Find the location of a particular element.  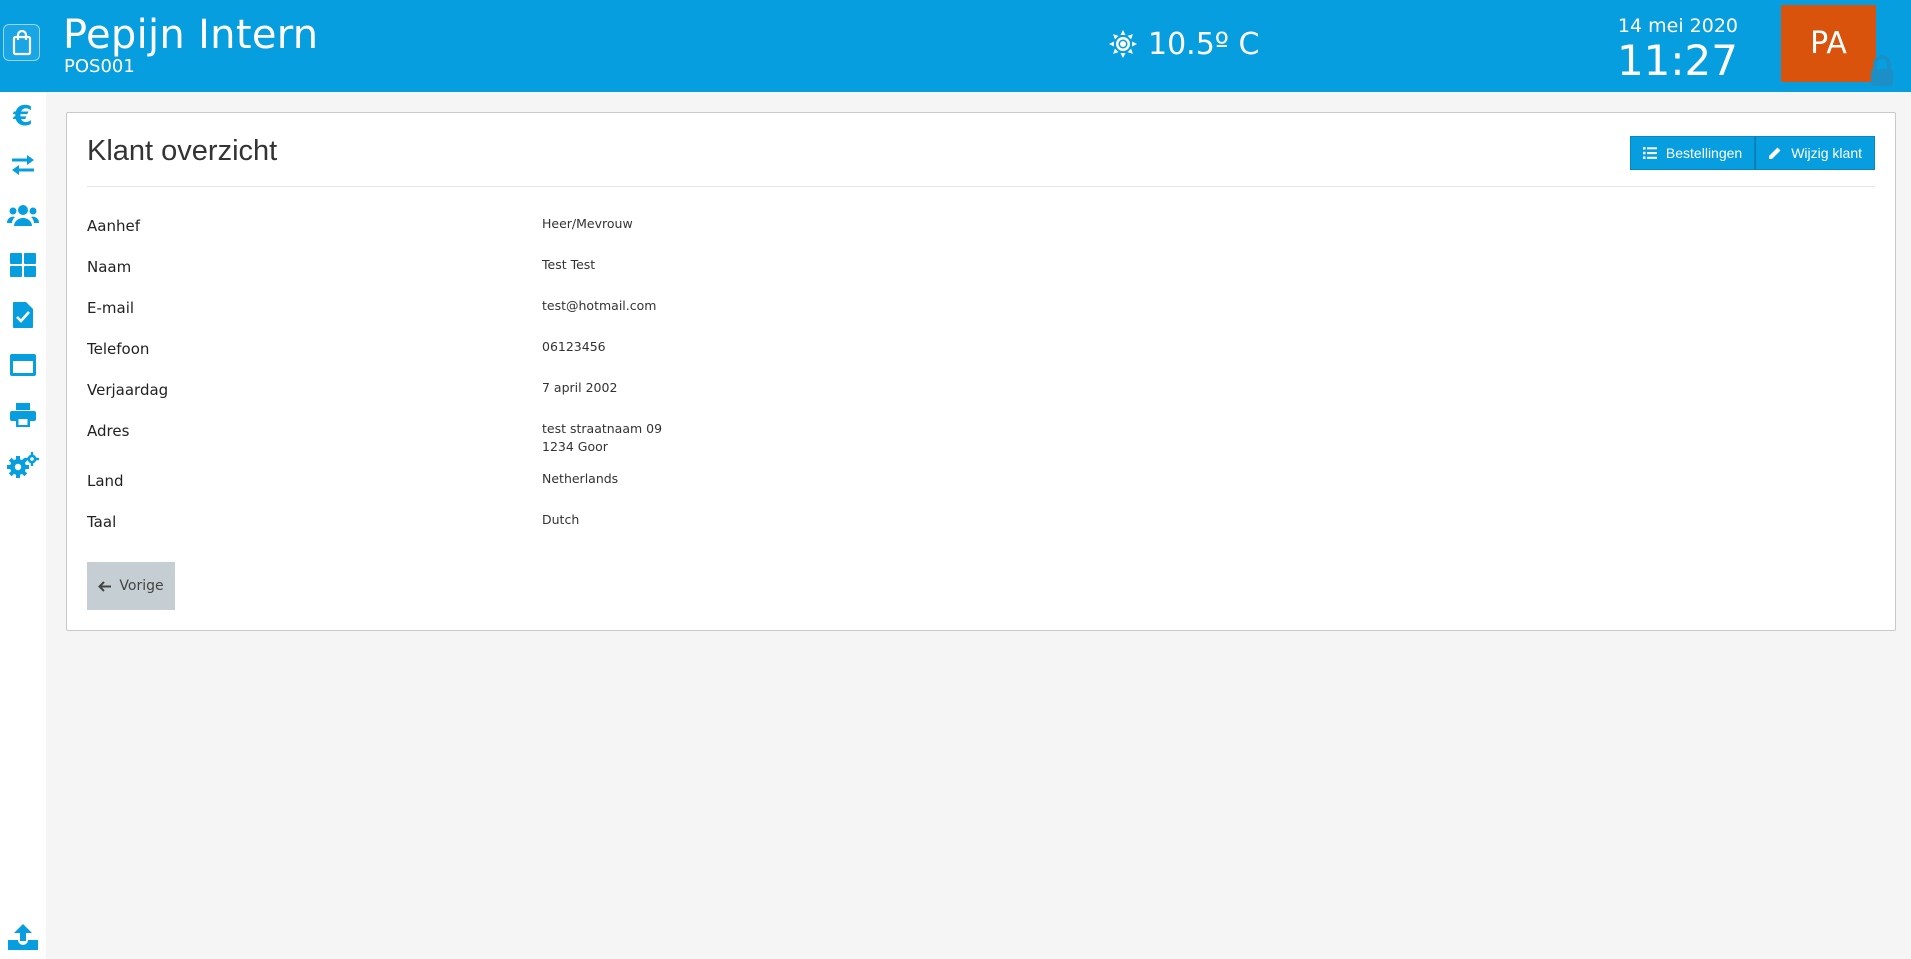

field-value: test@hotmail.com is located at coordinates (599, 305).